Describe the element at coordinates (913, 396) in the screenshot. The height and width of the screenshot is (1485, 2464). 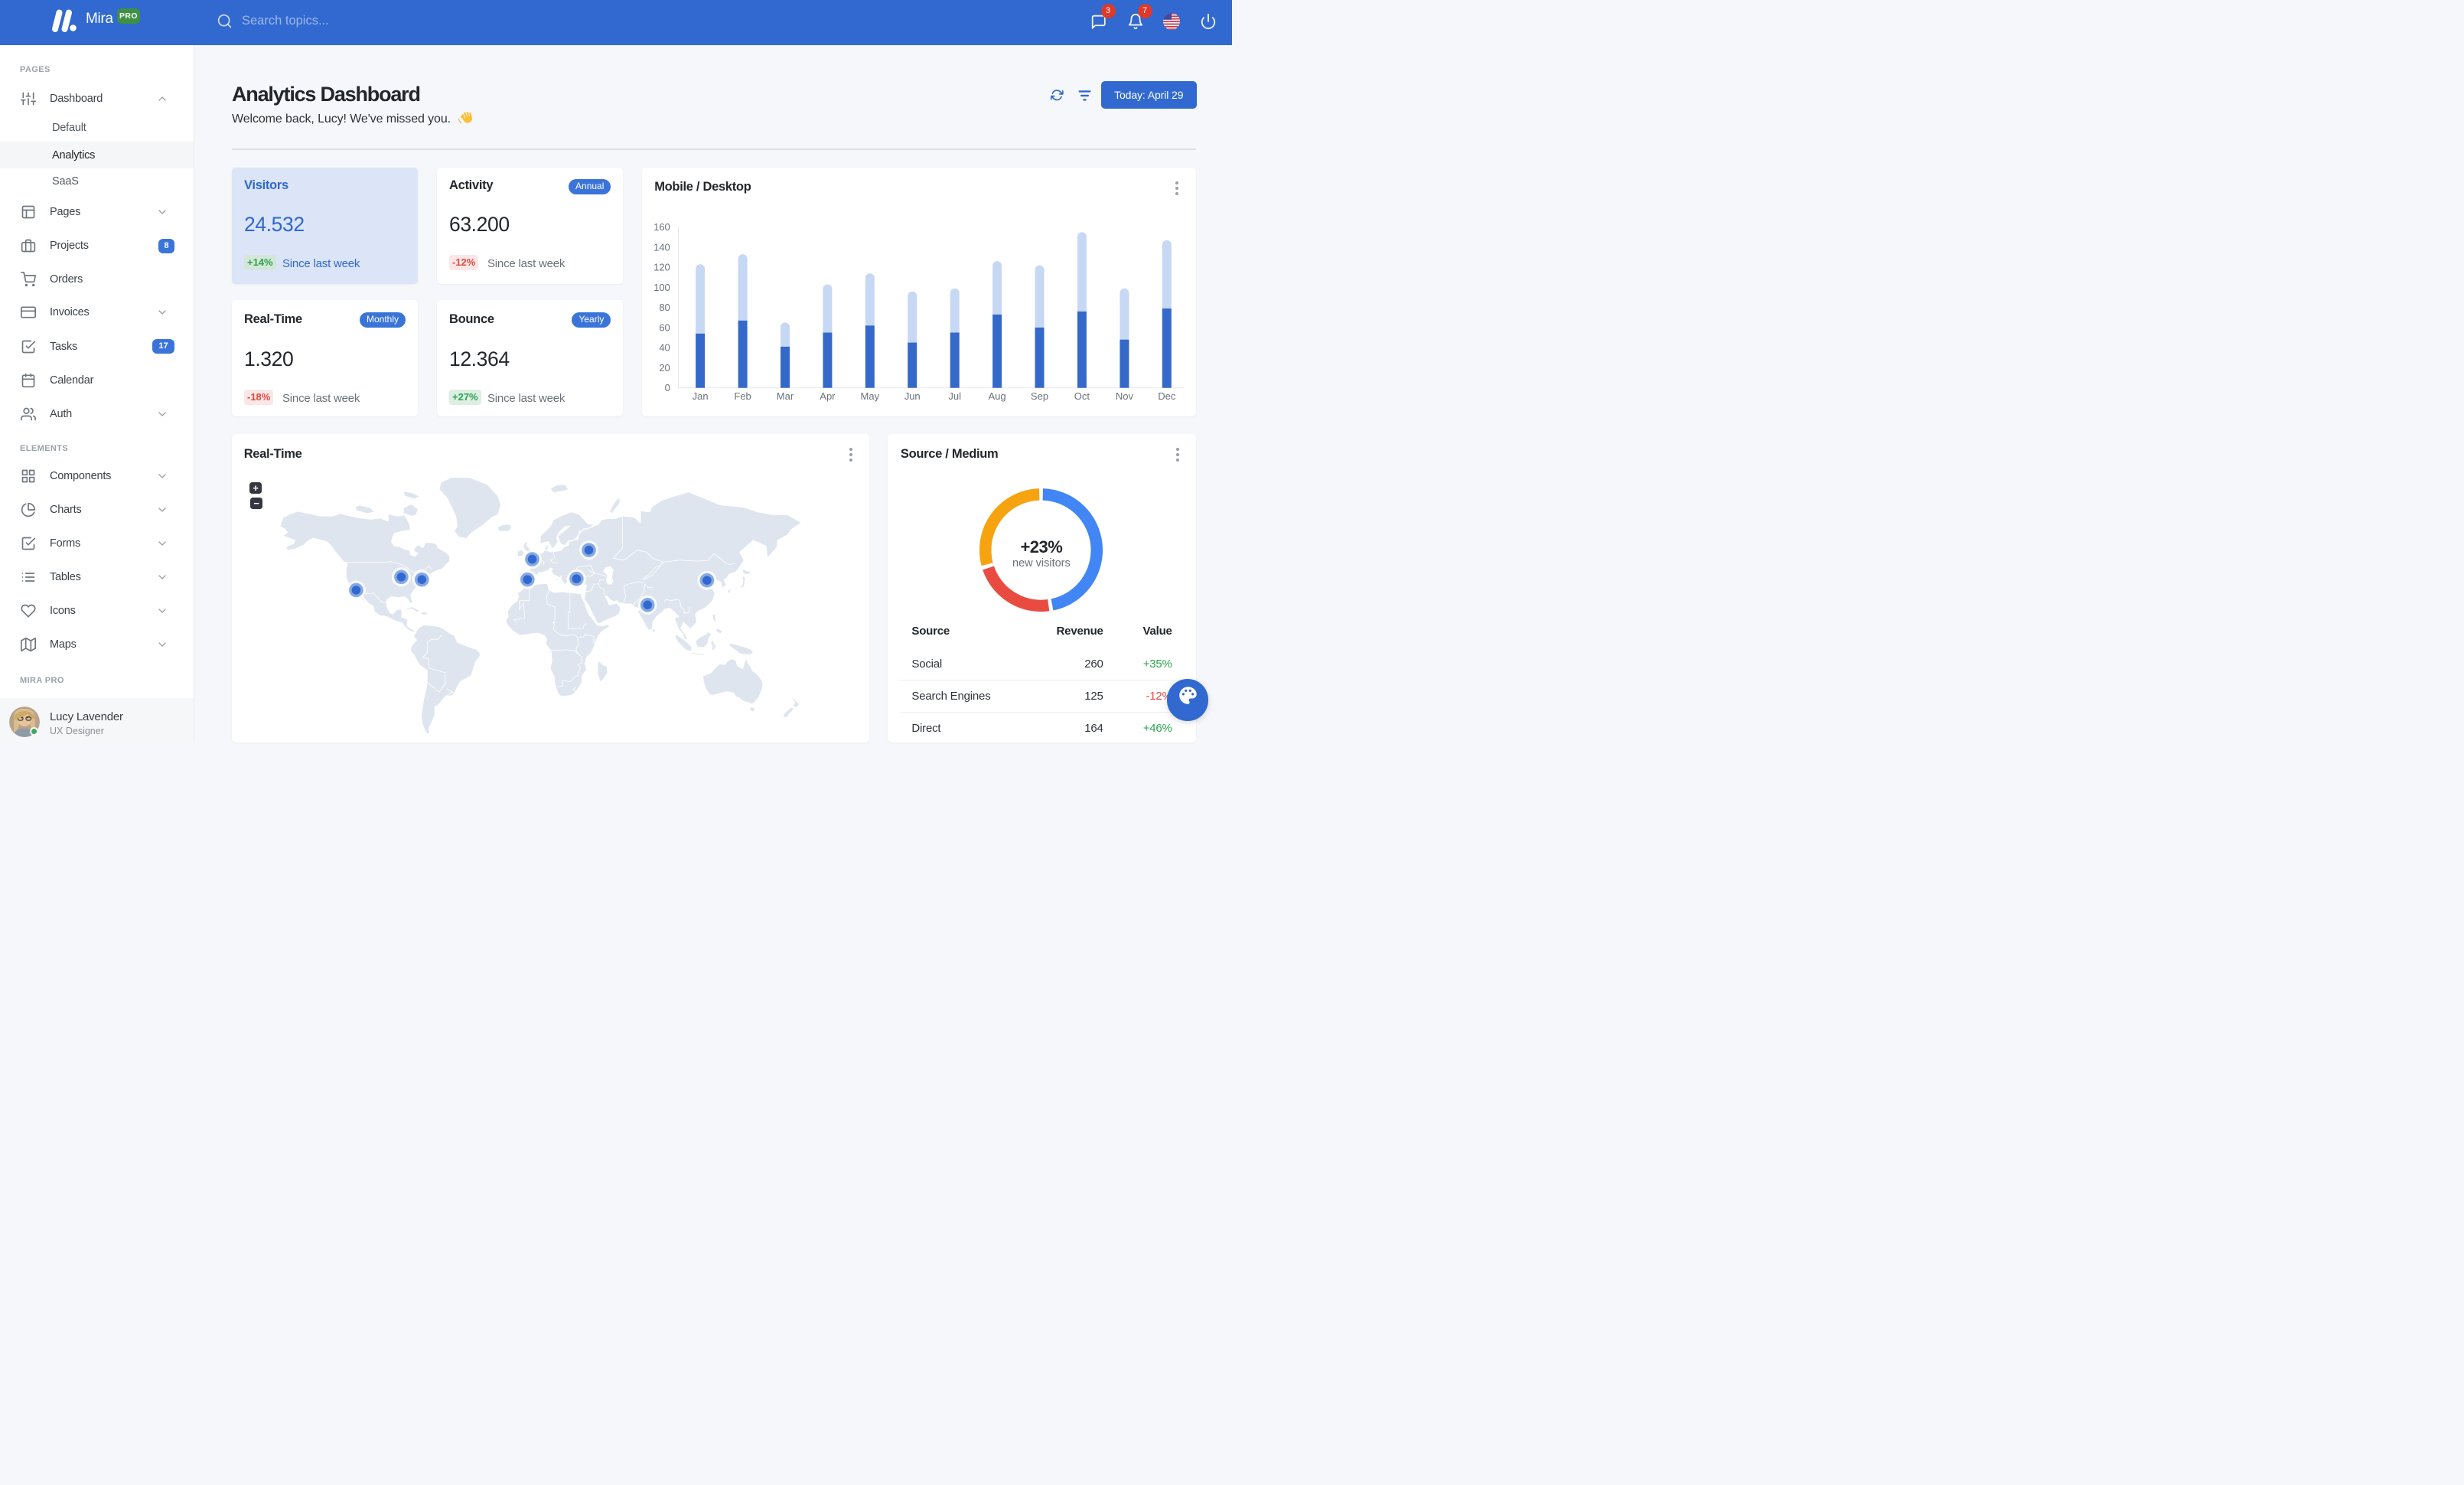
I see `svg-text: Jun` at that location.